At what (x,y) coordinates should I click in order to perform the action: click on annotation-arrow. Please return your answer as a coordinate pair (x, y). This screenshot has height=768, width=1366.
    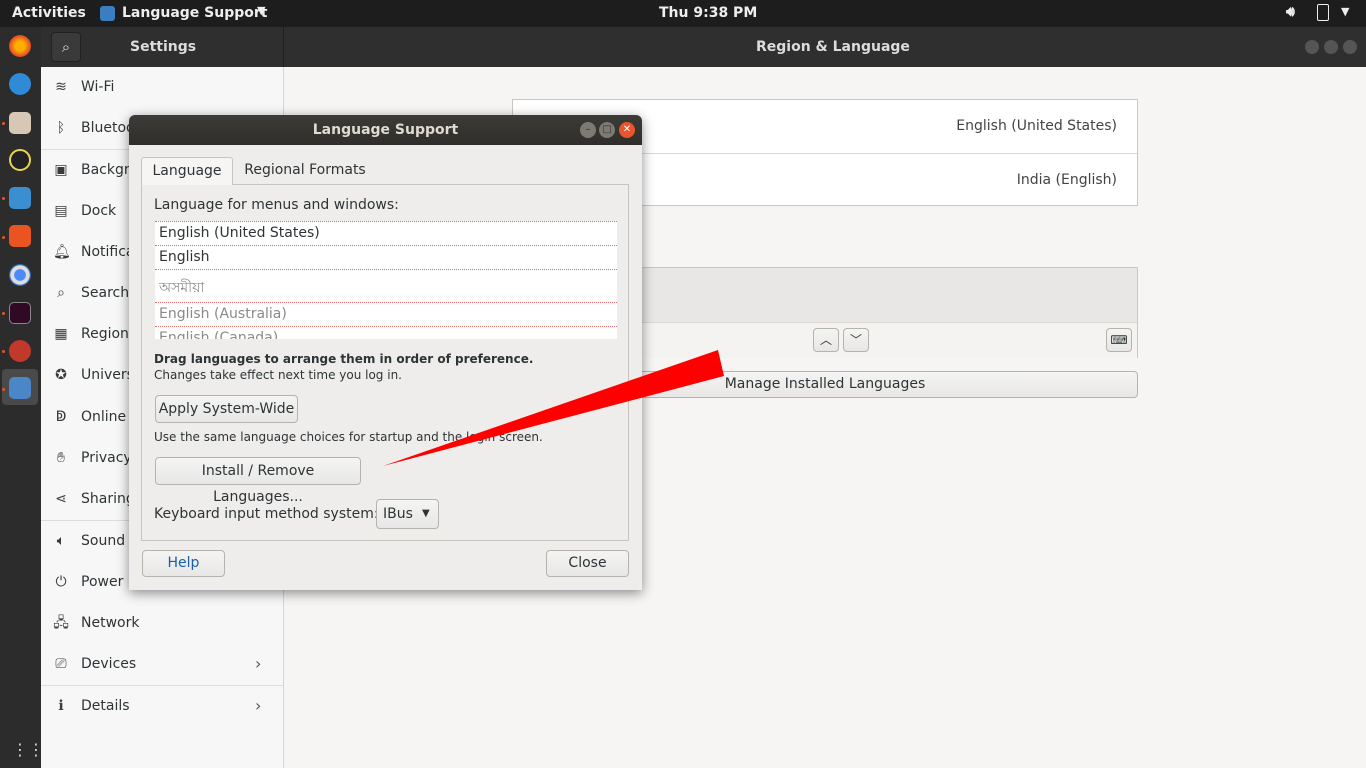
    Looking at the image, I should click on (553, 408).